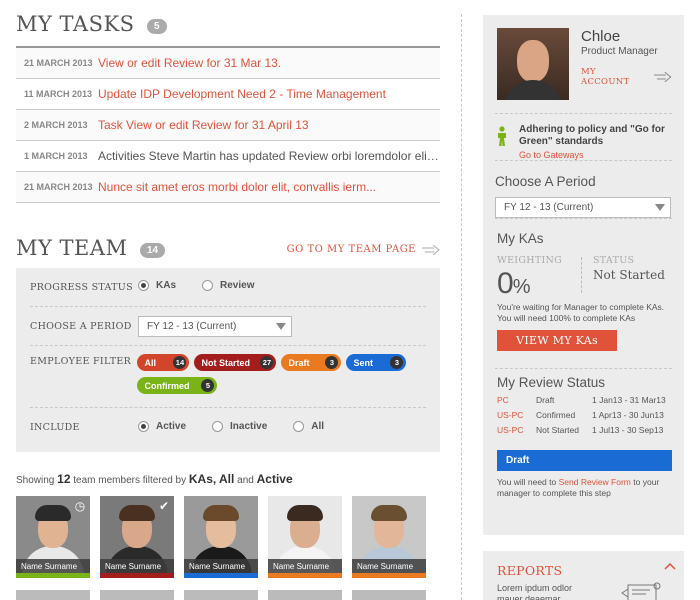 The width and height of the screenshot is (700, 600). What do you see at coordinates (227, 479) in the screenshot?
I see `showing-filter-all: All` at bounding box center [227, 479].